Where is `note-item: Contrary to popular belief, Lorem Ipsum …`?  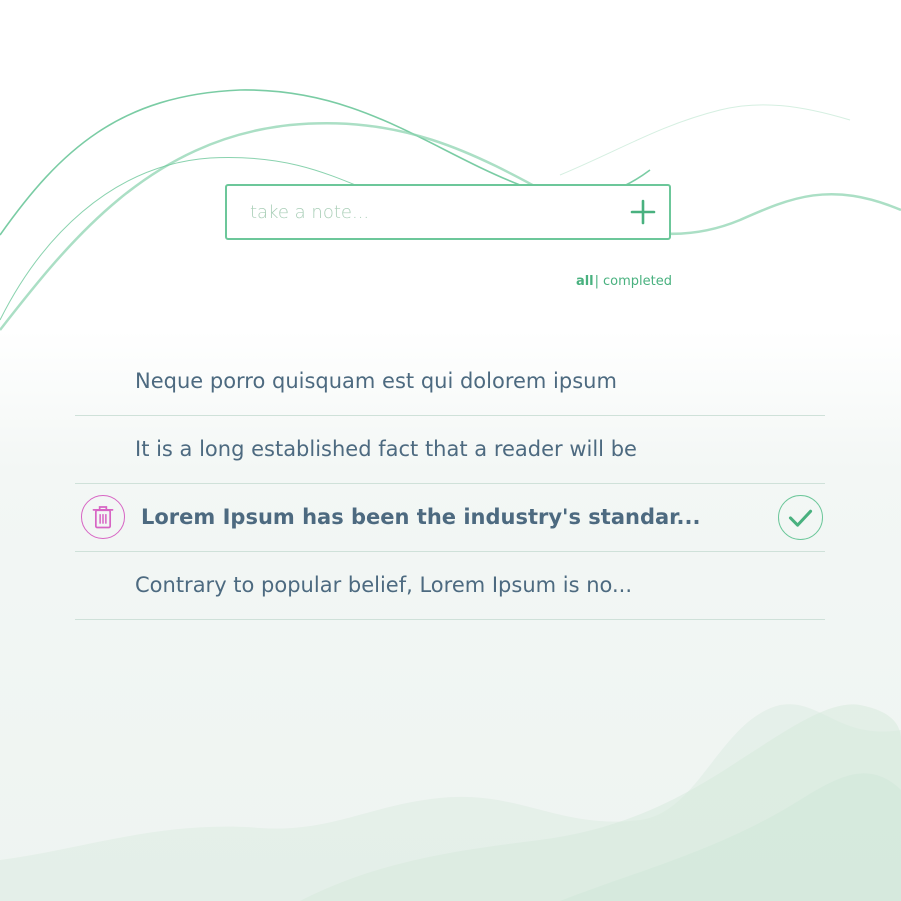
note-item: Contrary to popular belief, Lorem Ipsum … is located at coordinates (450, 586).